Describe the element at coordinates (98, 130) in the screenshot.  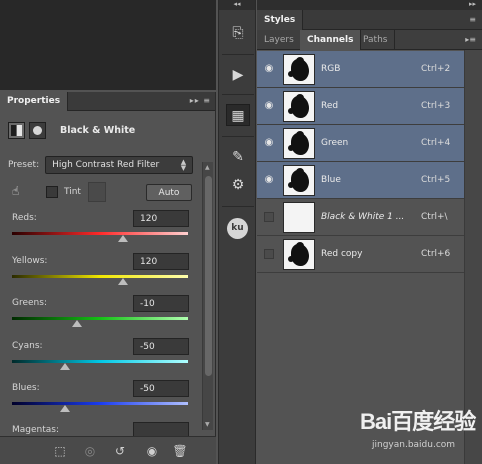
I see `adjustment-title: Black & White` at that location.